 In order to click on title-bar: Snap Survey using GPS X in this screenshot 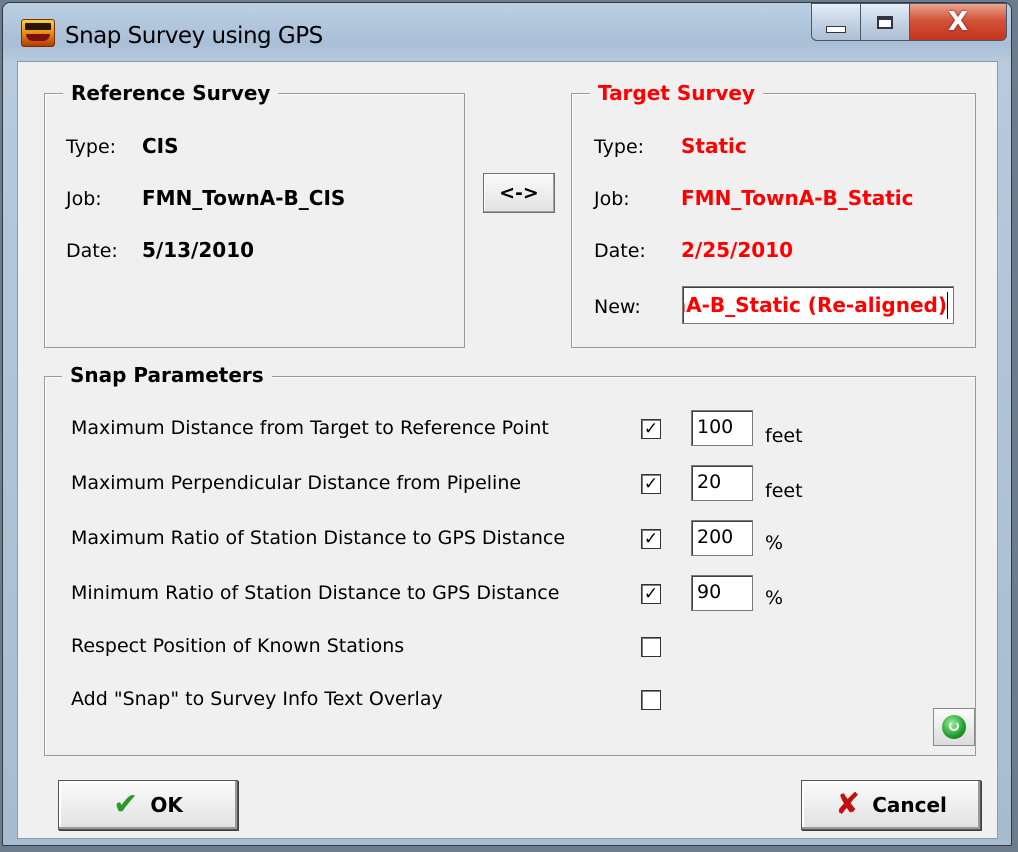, I will do `click(507, 32)`.